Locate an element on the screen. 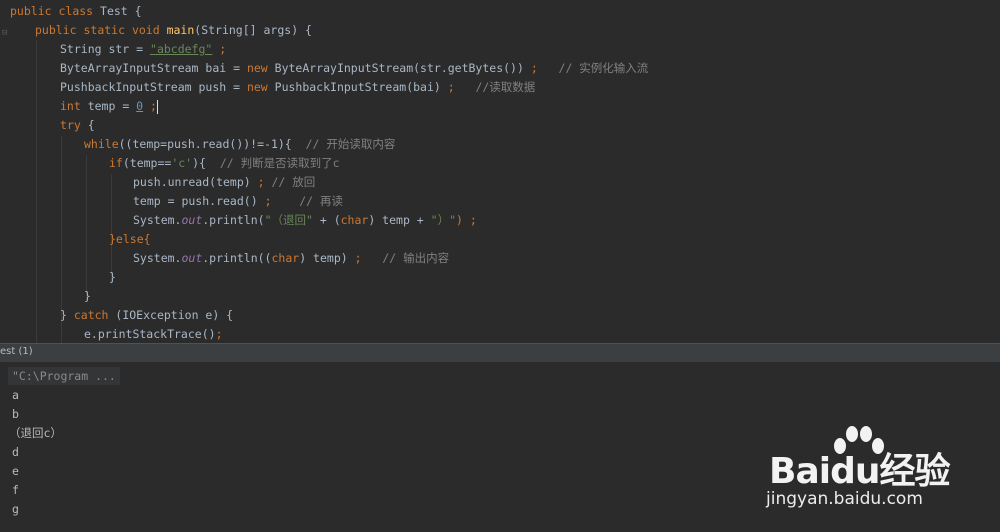 This screenshot has height=532, width=1000. kw: catch is located at coordinates (94, 315).